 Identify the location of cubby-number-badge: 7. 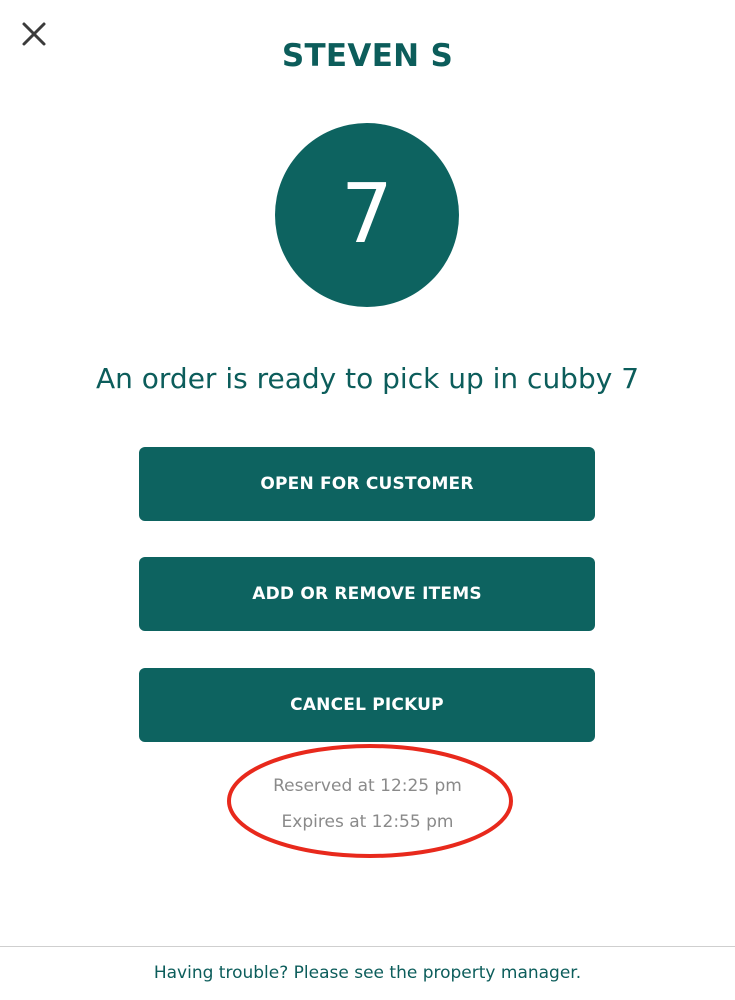
(367, 215).